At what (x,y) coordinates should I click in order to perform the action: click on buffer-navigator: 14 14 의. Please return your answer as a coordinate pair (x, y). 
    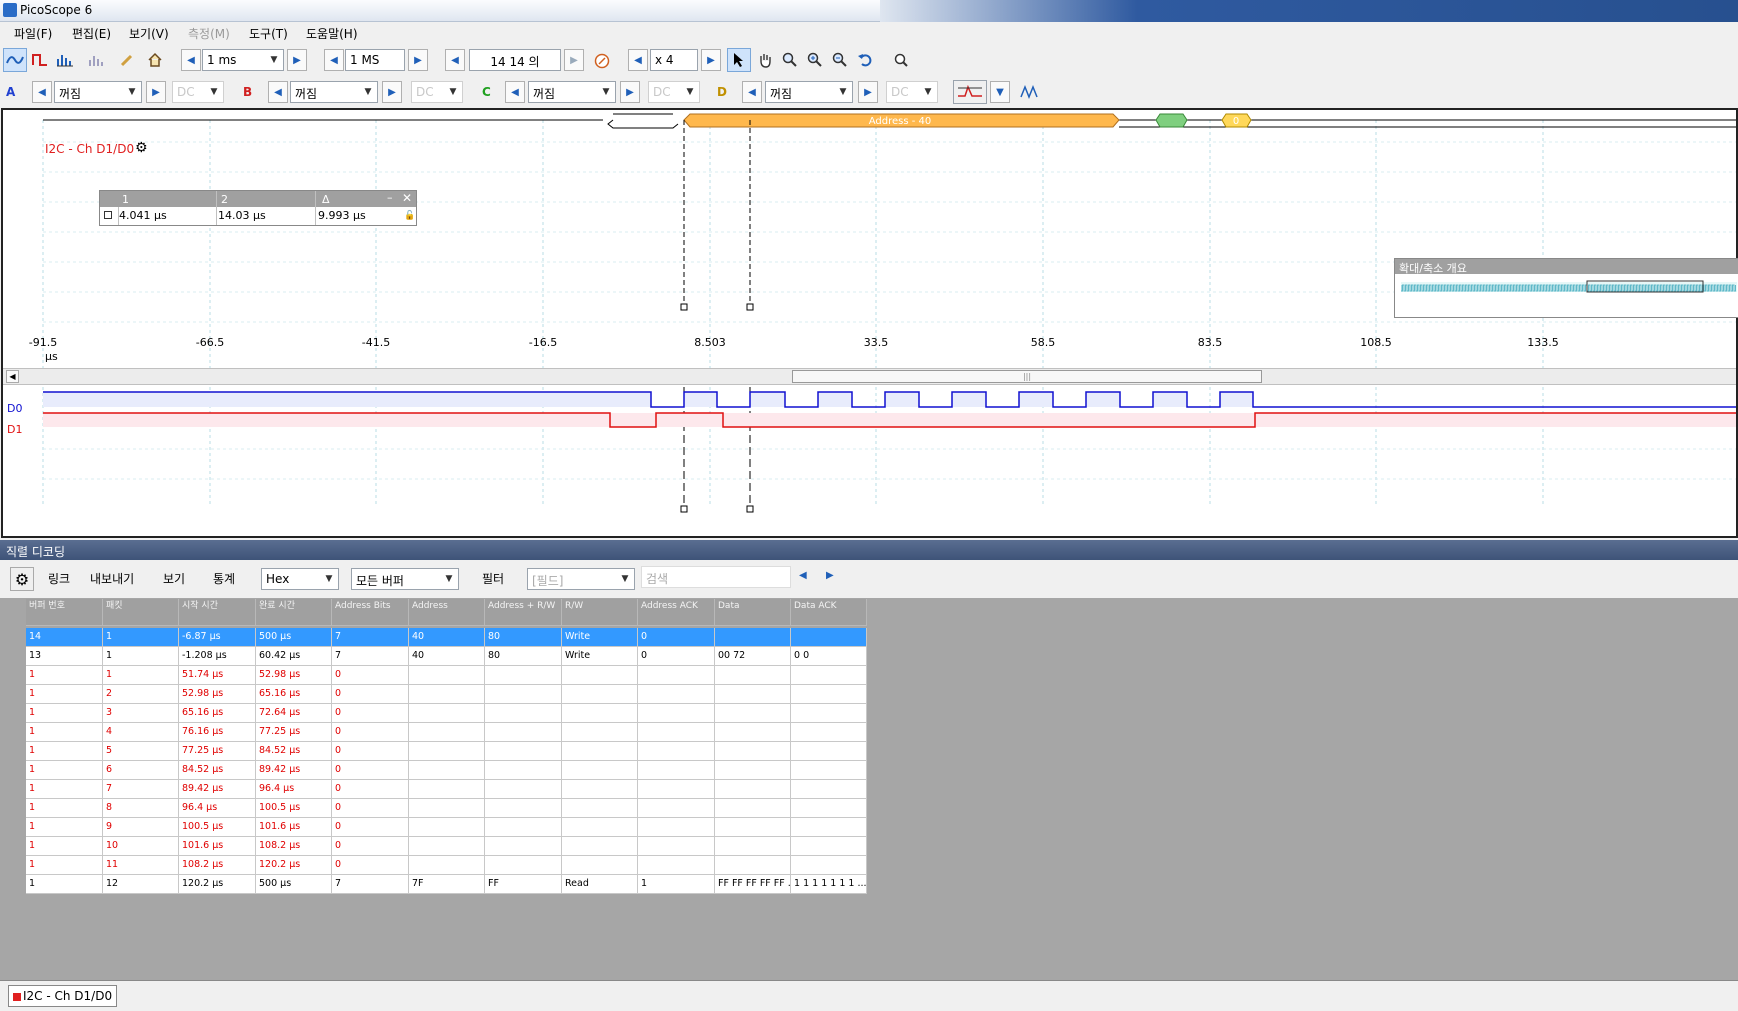
    Looking at the image, I should click on (515, 60).